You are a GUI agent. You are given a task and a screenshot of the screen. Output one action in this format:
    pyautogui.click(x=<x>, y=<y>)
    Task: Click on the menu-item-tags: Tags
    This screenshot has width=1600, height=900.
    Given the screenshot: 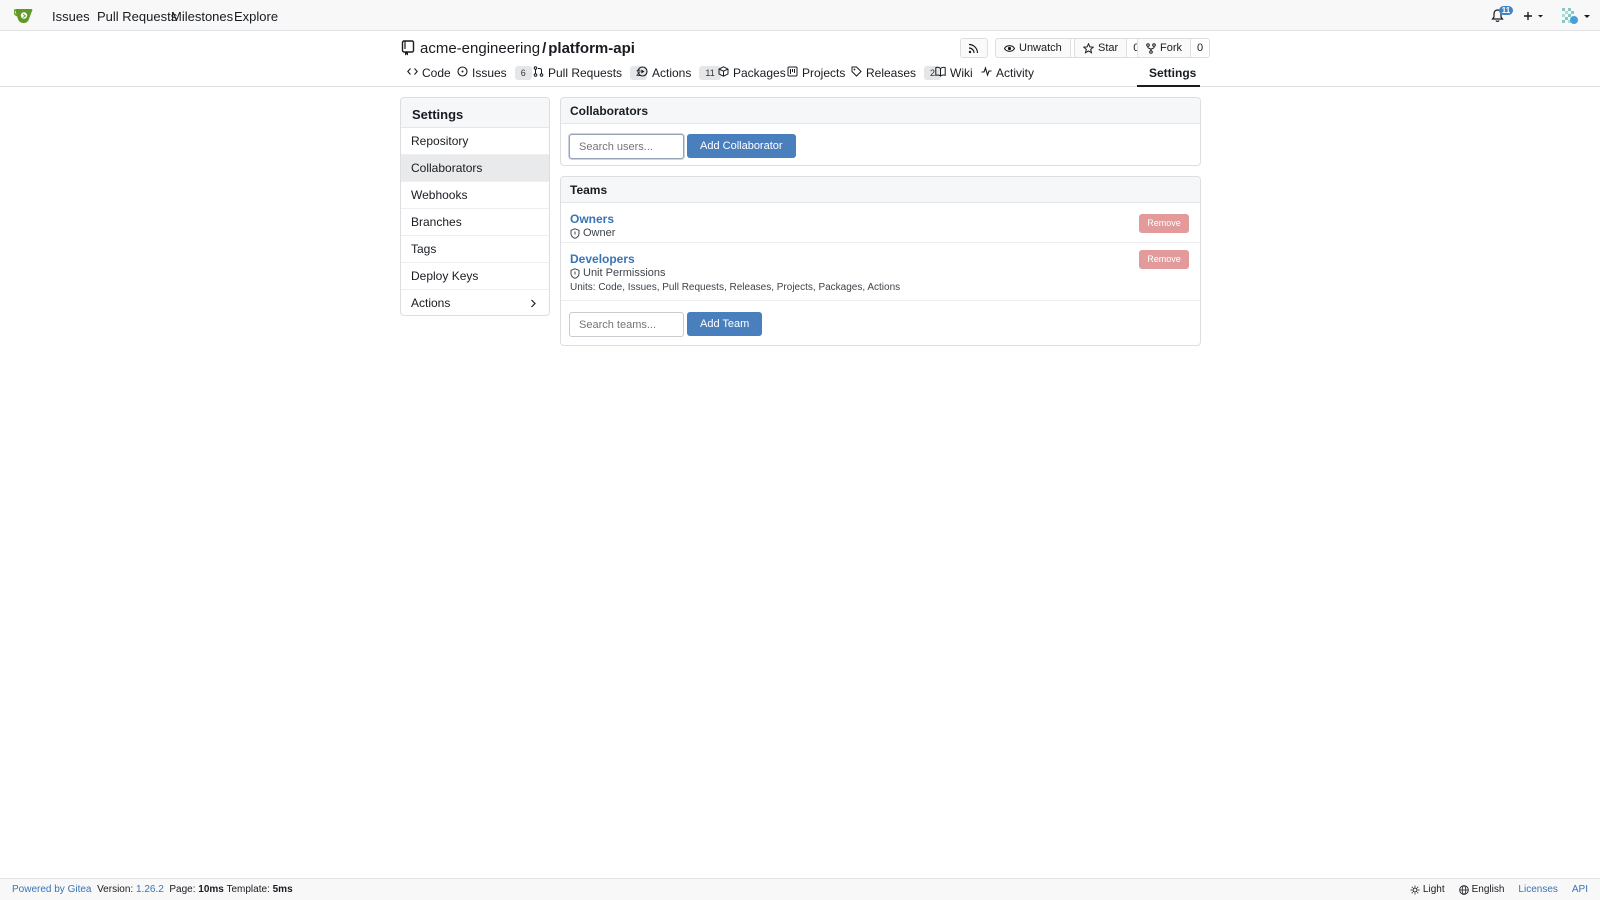 What is the action you would take?
    pyautogui.click(x=475, y=249)
    